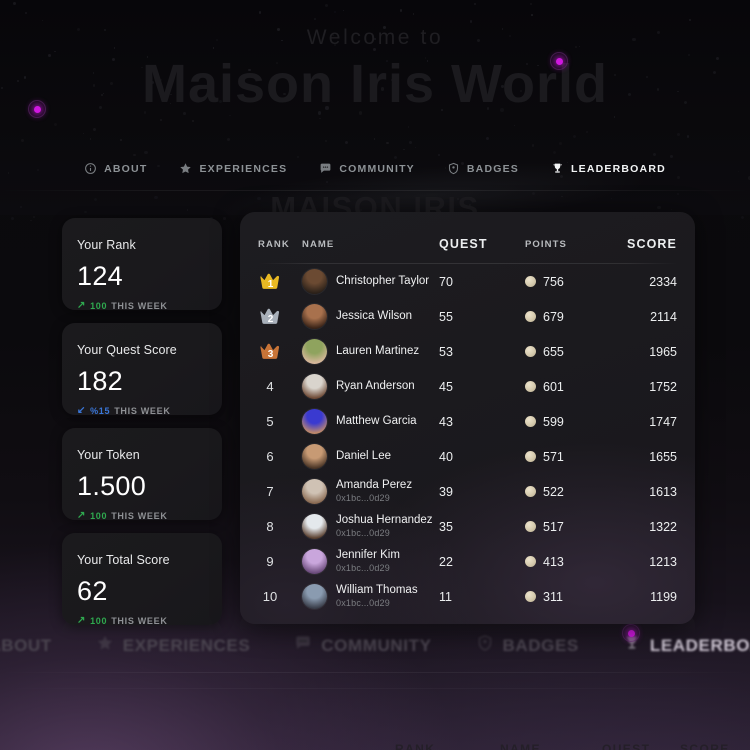 The height and width of the screenshot is (750, 750). I want to click on cell-points: 655, so click(573, 352).